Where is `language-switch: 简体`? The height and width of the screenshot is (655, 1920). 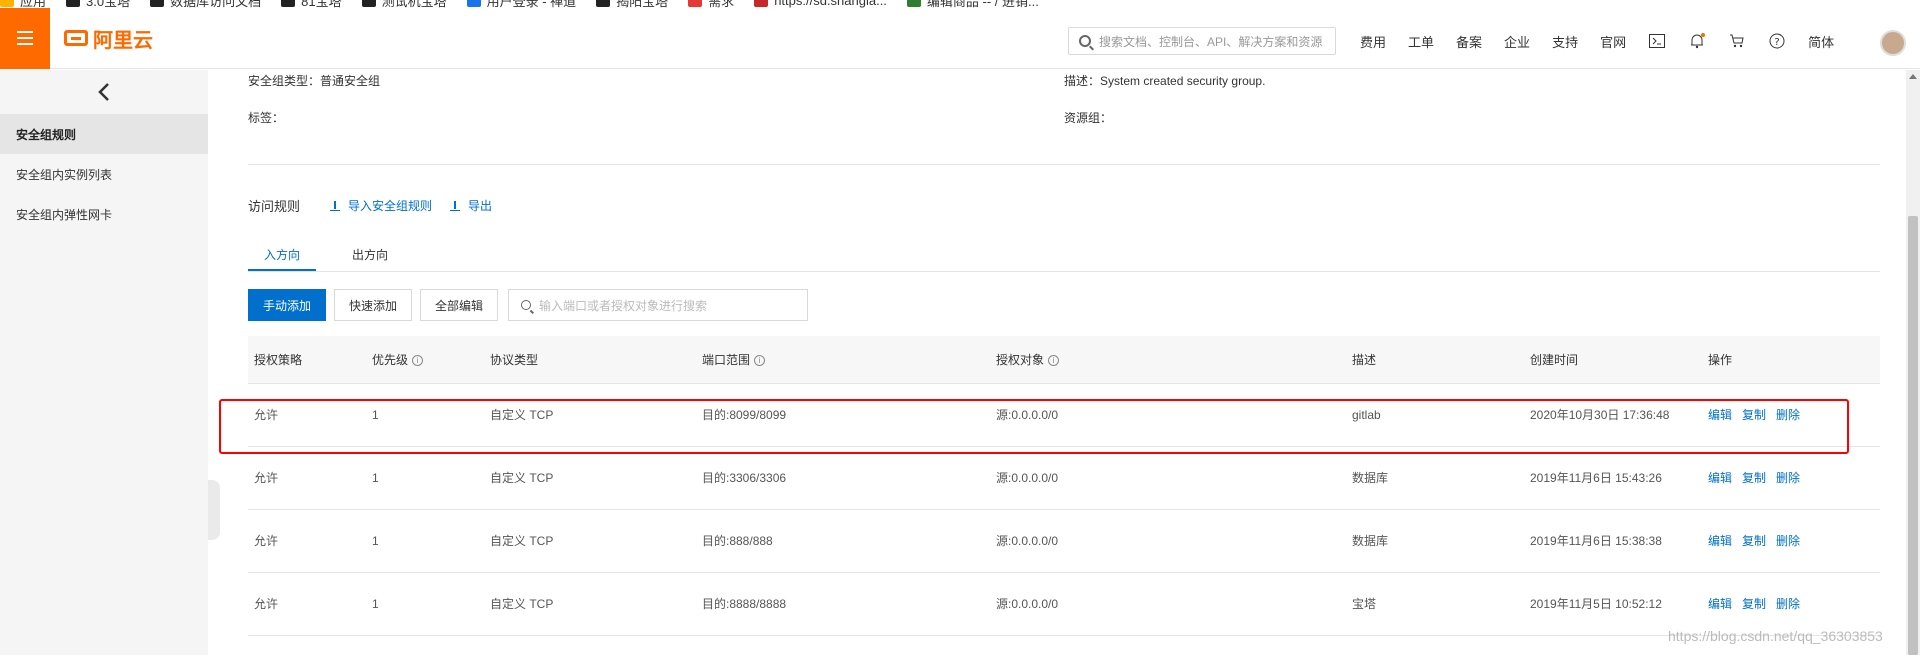 language-switch: 简体 is located at coordinates (1821, 41).